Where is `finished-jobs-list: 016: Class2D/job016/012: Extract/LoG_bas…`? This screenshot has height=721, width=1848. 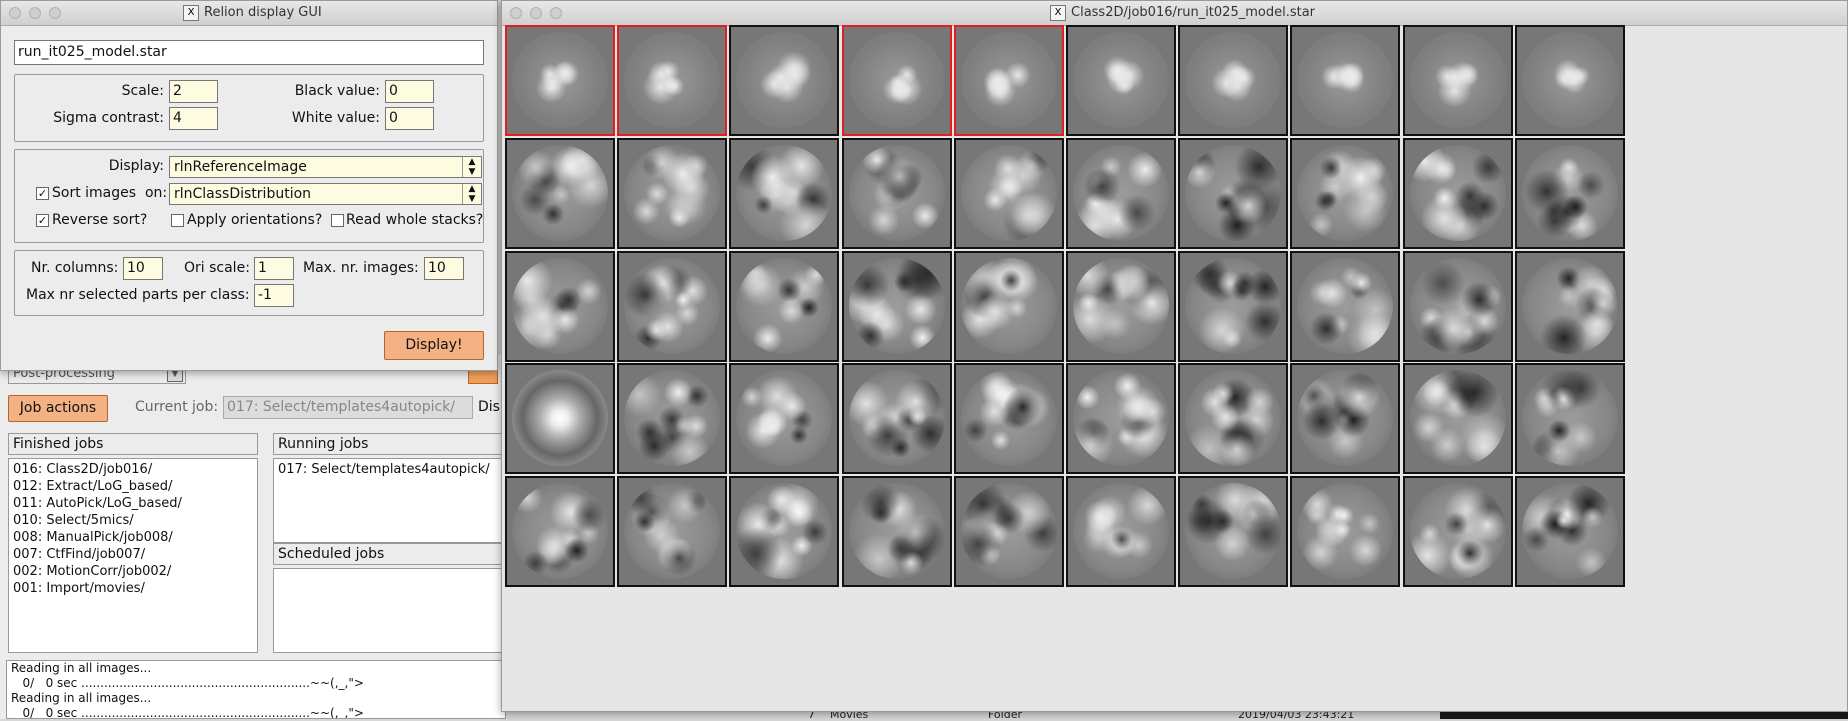 finished-jobs-list: 016: Class2D/job016/012: Extract/LoG_bas… is located at coordinates (133, 555).